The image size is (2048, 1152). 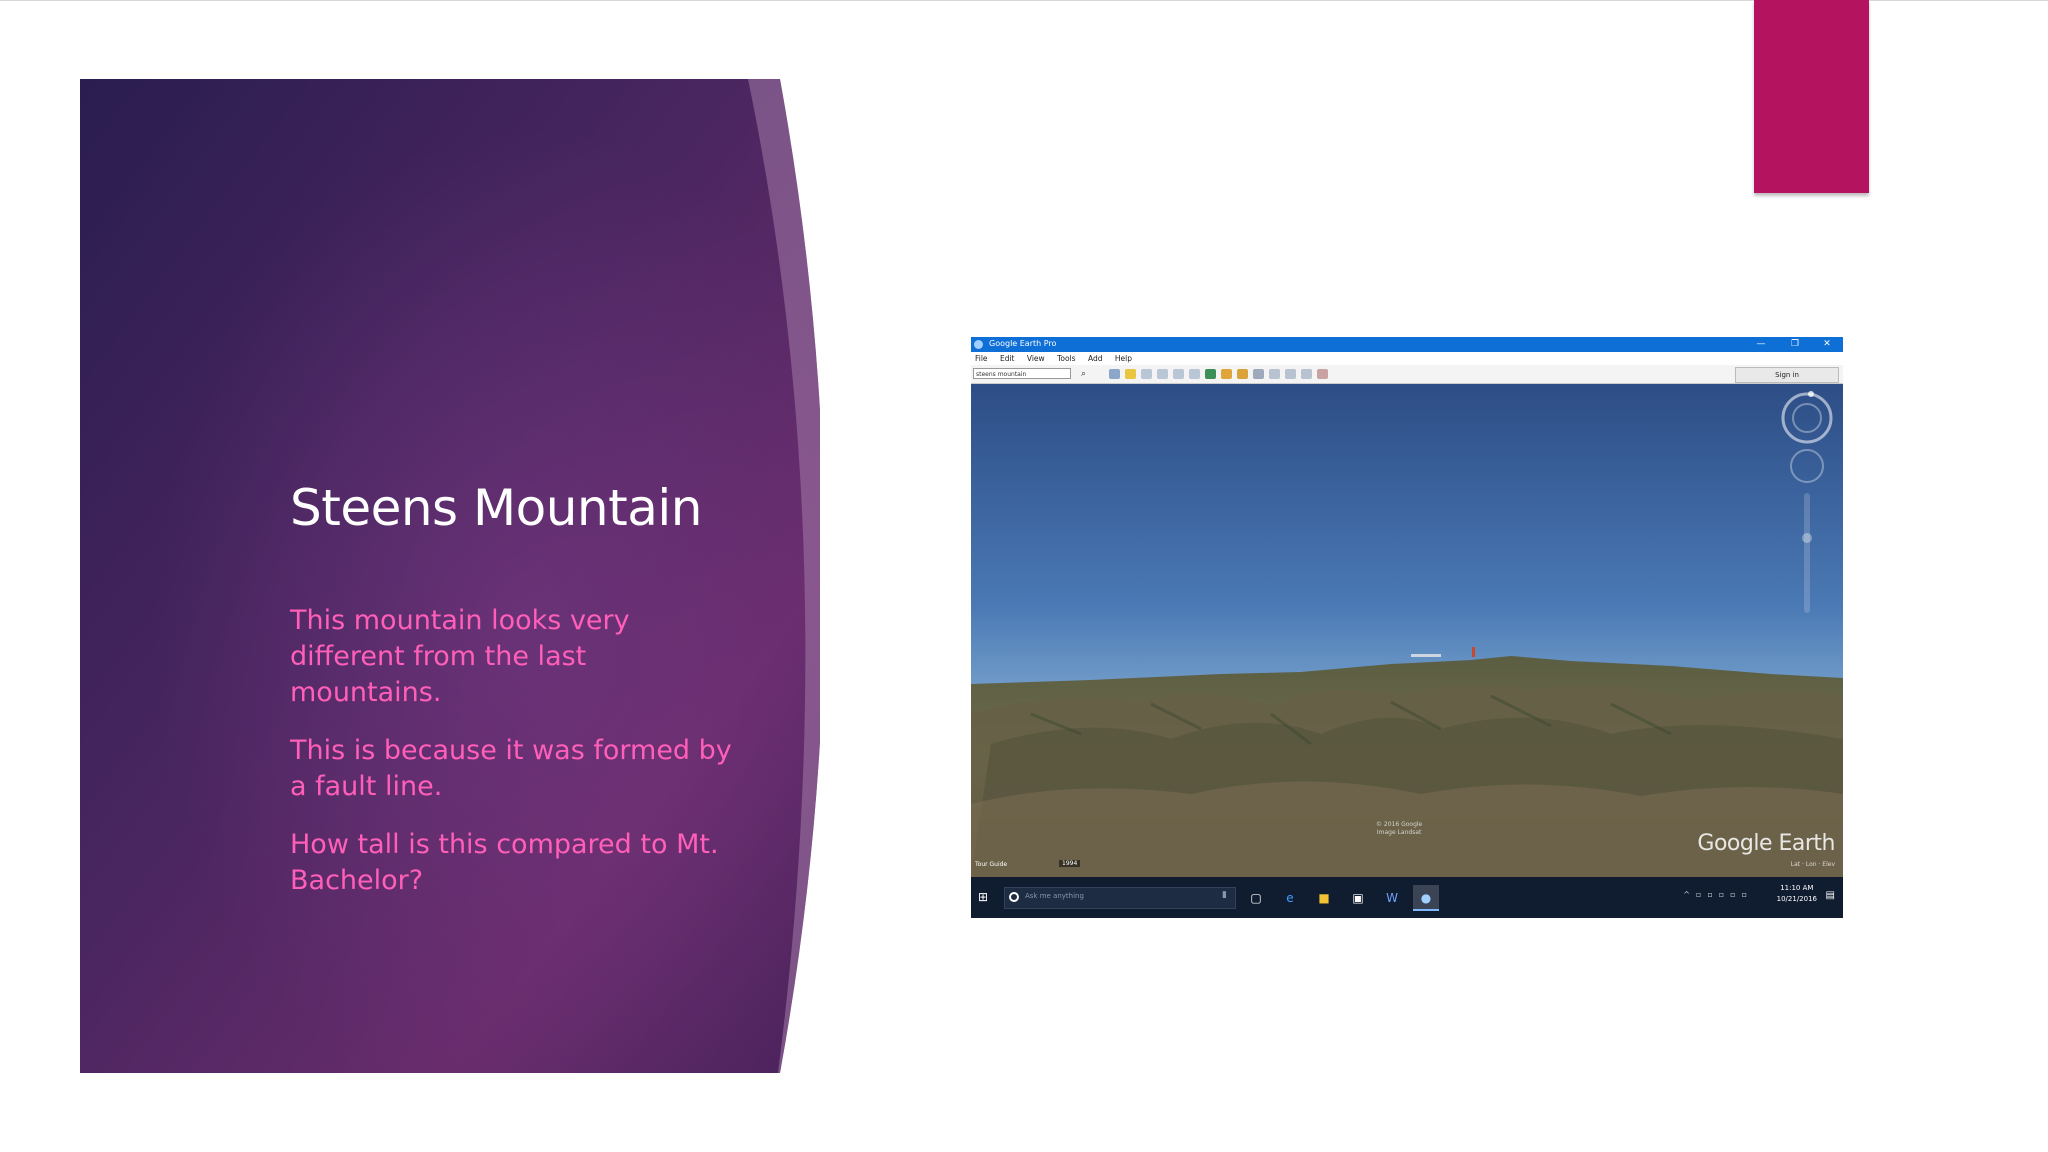 I want to click on window-title: Google Earth Pro, so click(x=1023, y=343).